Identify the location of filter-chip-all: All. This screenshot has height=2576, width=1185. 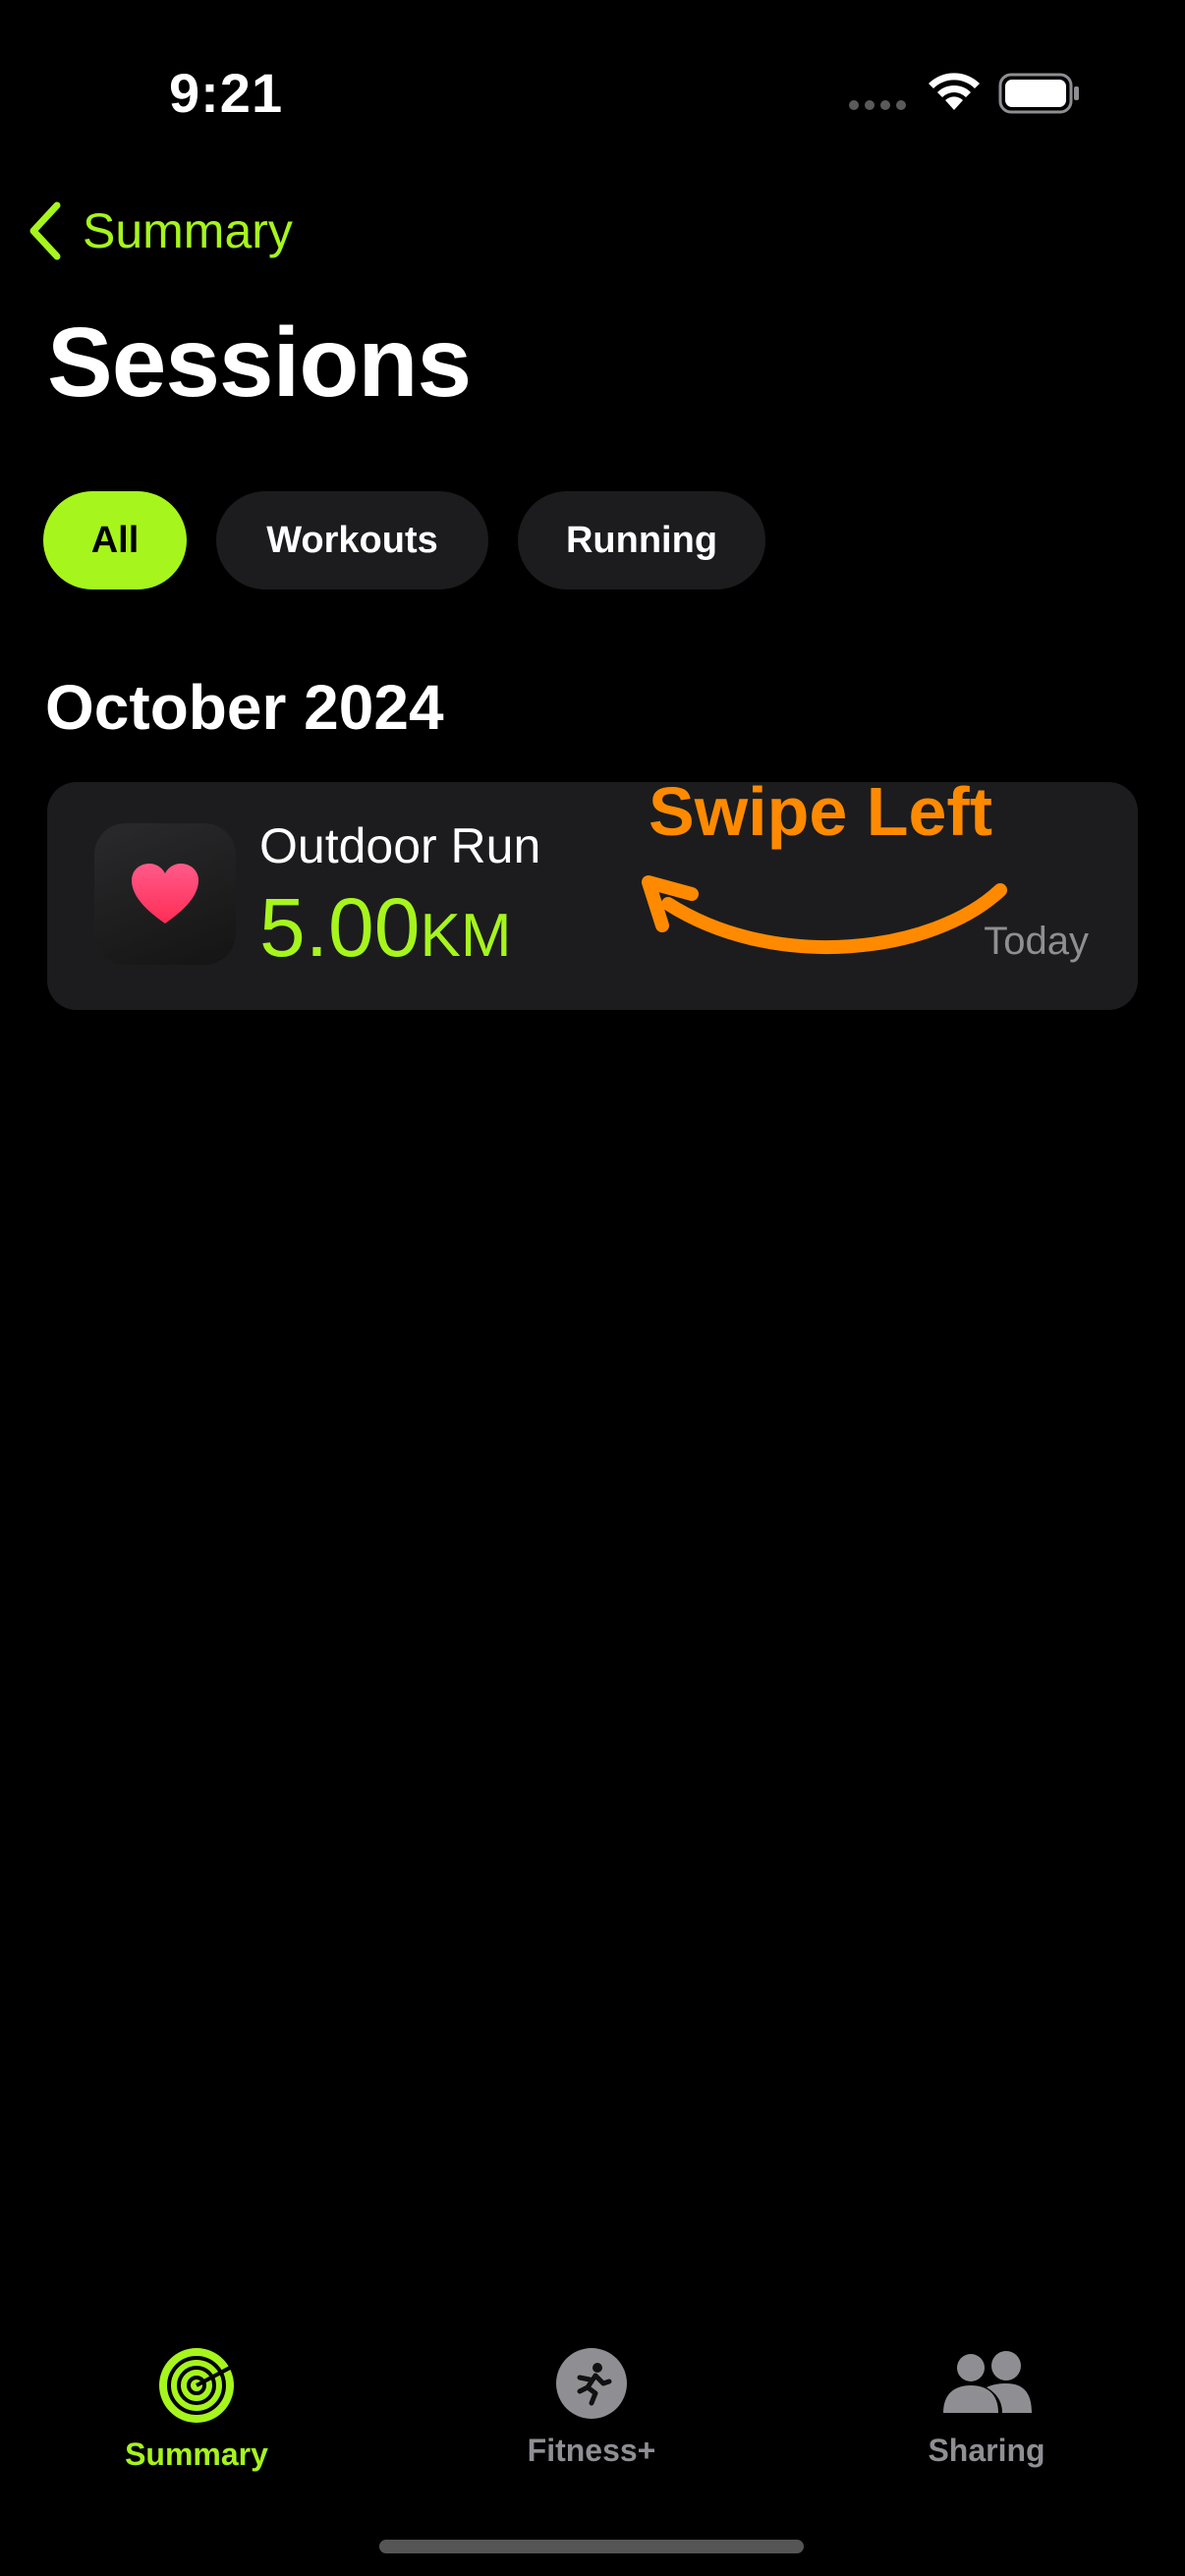
(115, 540).